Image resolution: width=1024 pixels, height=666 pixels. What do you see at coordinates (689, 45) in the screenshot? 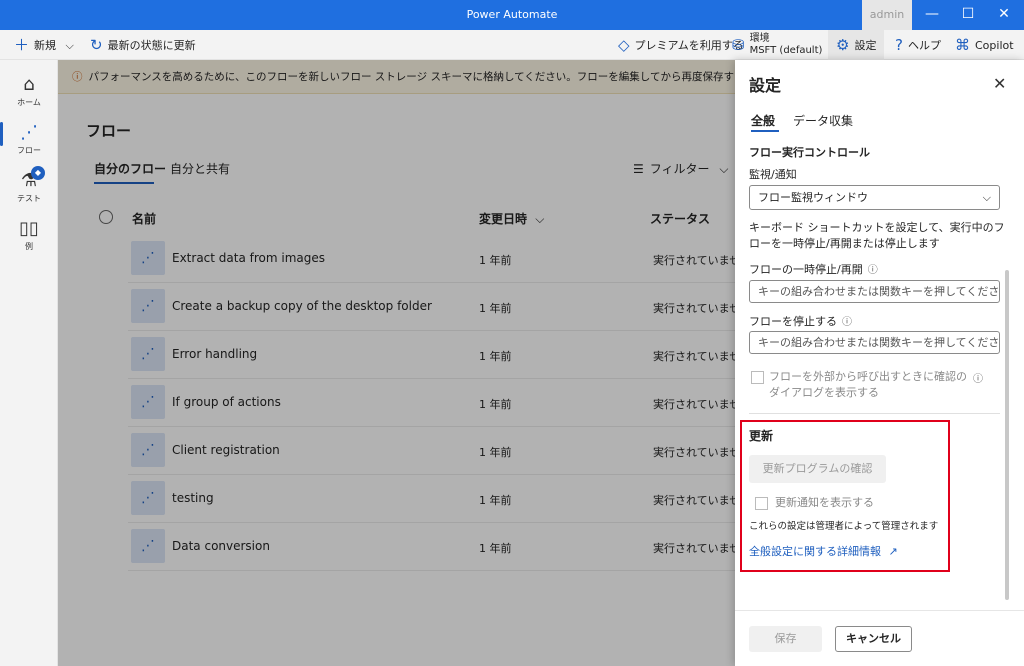
I see `premium-label: プレミアムを利用する` at bounding box center [689, 45].